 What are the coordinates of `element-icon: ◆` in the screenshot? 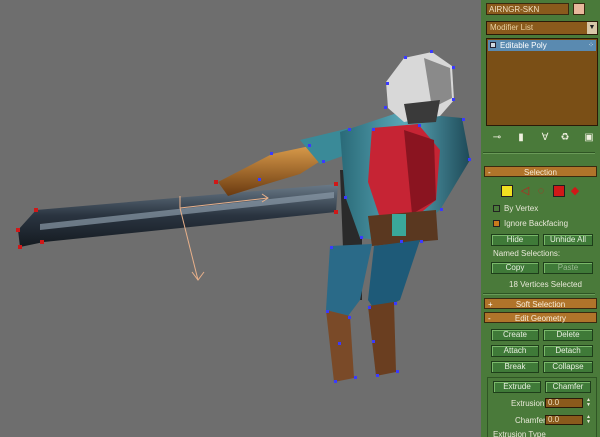 It's located at (575, 191).